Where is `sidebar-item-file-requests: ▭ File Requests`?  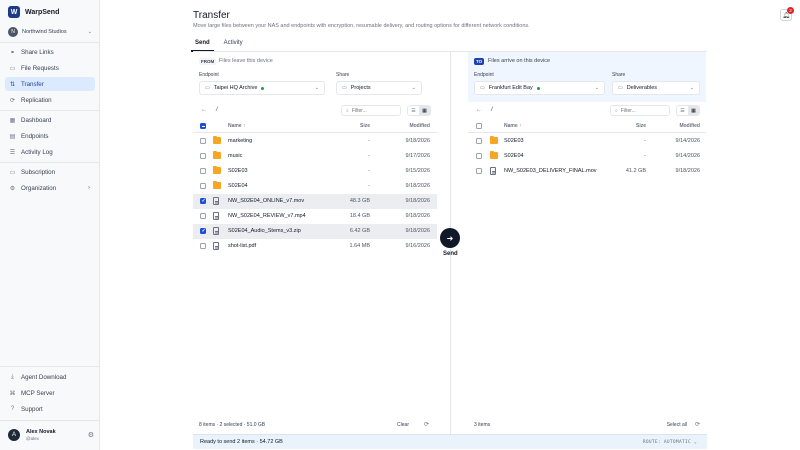 sidebar-item-file-requests: ▭ File Requests is located at coordinates (50, 68).